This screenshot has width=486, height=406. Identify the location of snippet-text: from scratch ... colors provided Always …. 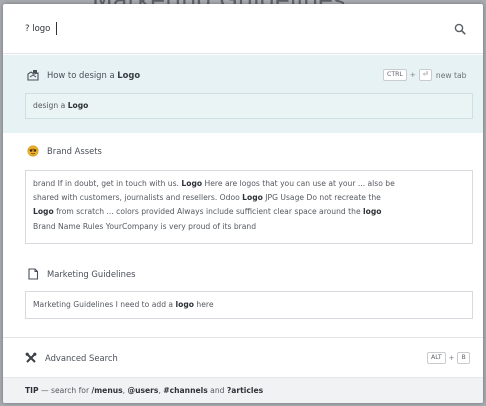
(208, 212).